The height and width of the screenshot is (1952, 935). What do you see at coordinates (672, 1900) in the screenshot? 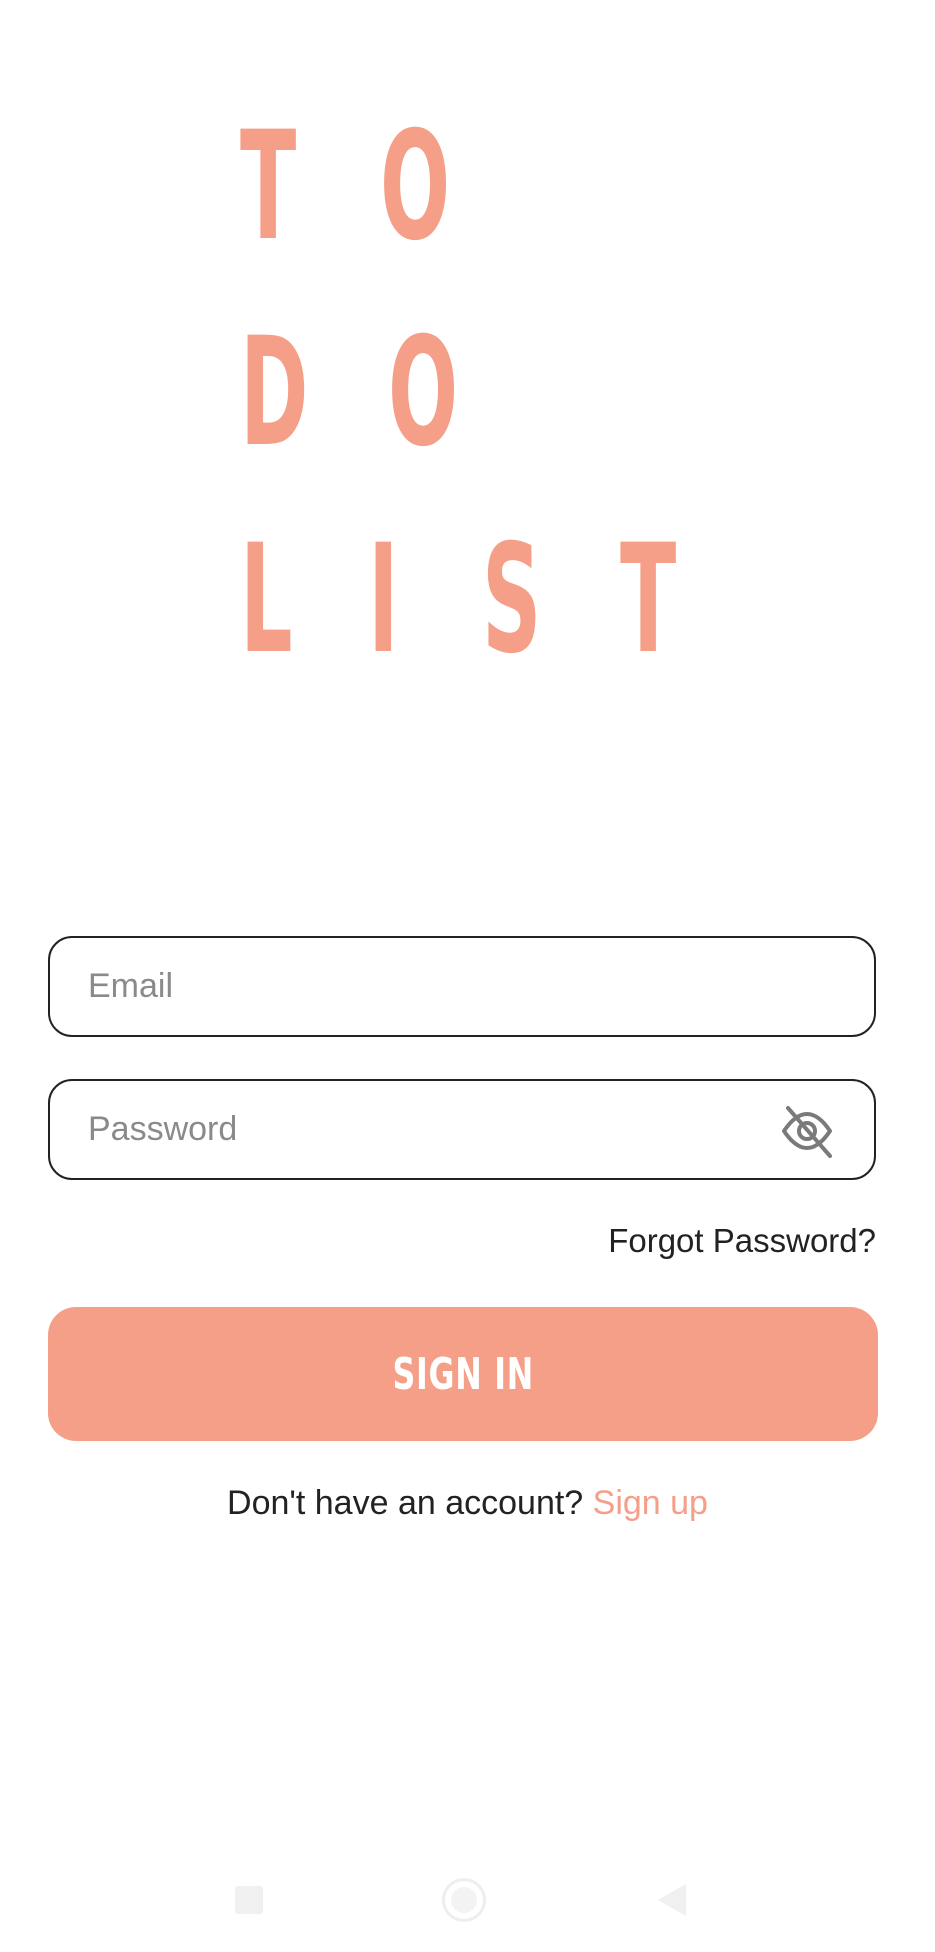
I see `back-triangle-icon` at bounding box center [672, 1900].